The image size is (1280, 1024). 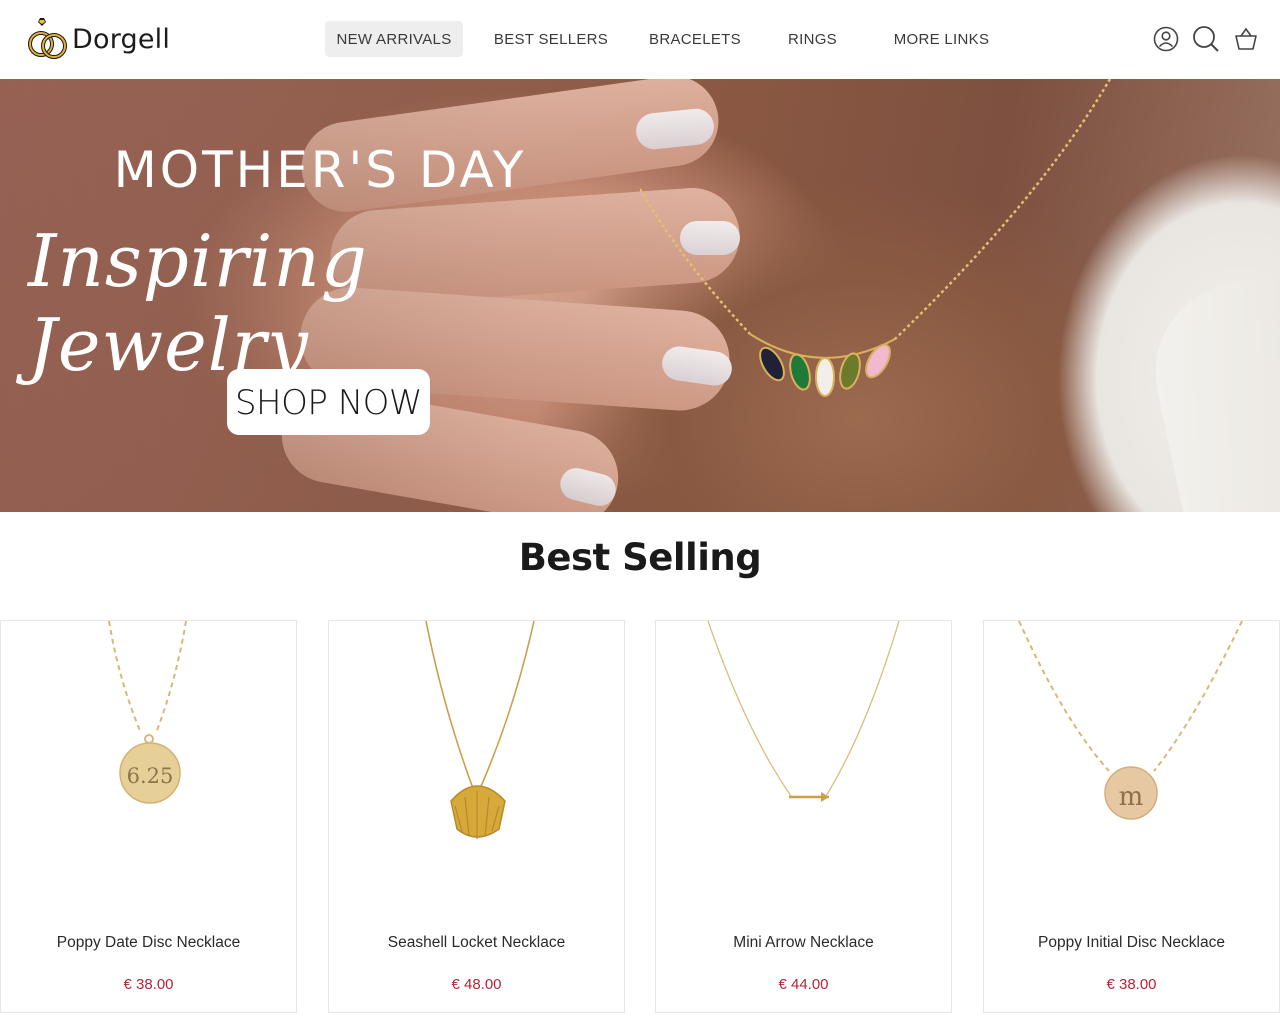 I want to click on product-card: 6.25 Poppy Date Disc Necklace € 38.00, so click(x=148, y=816).